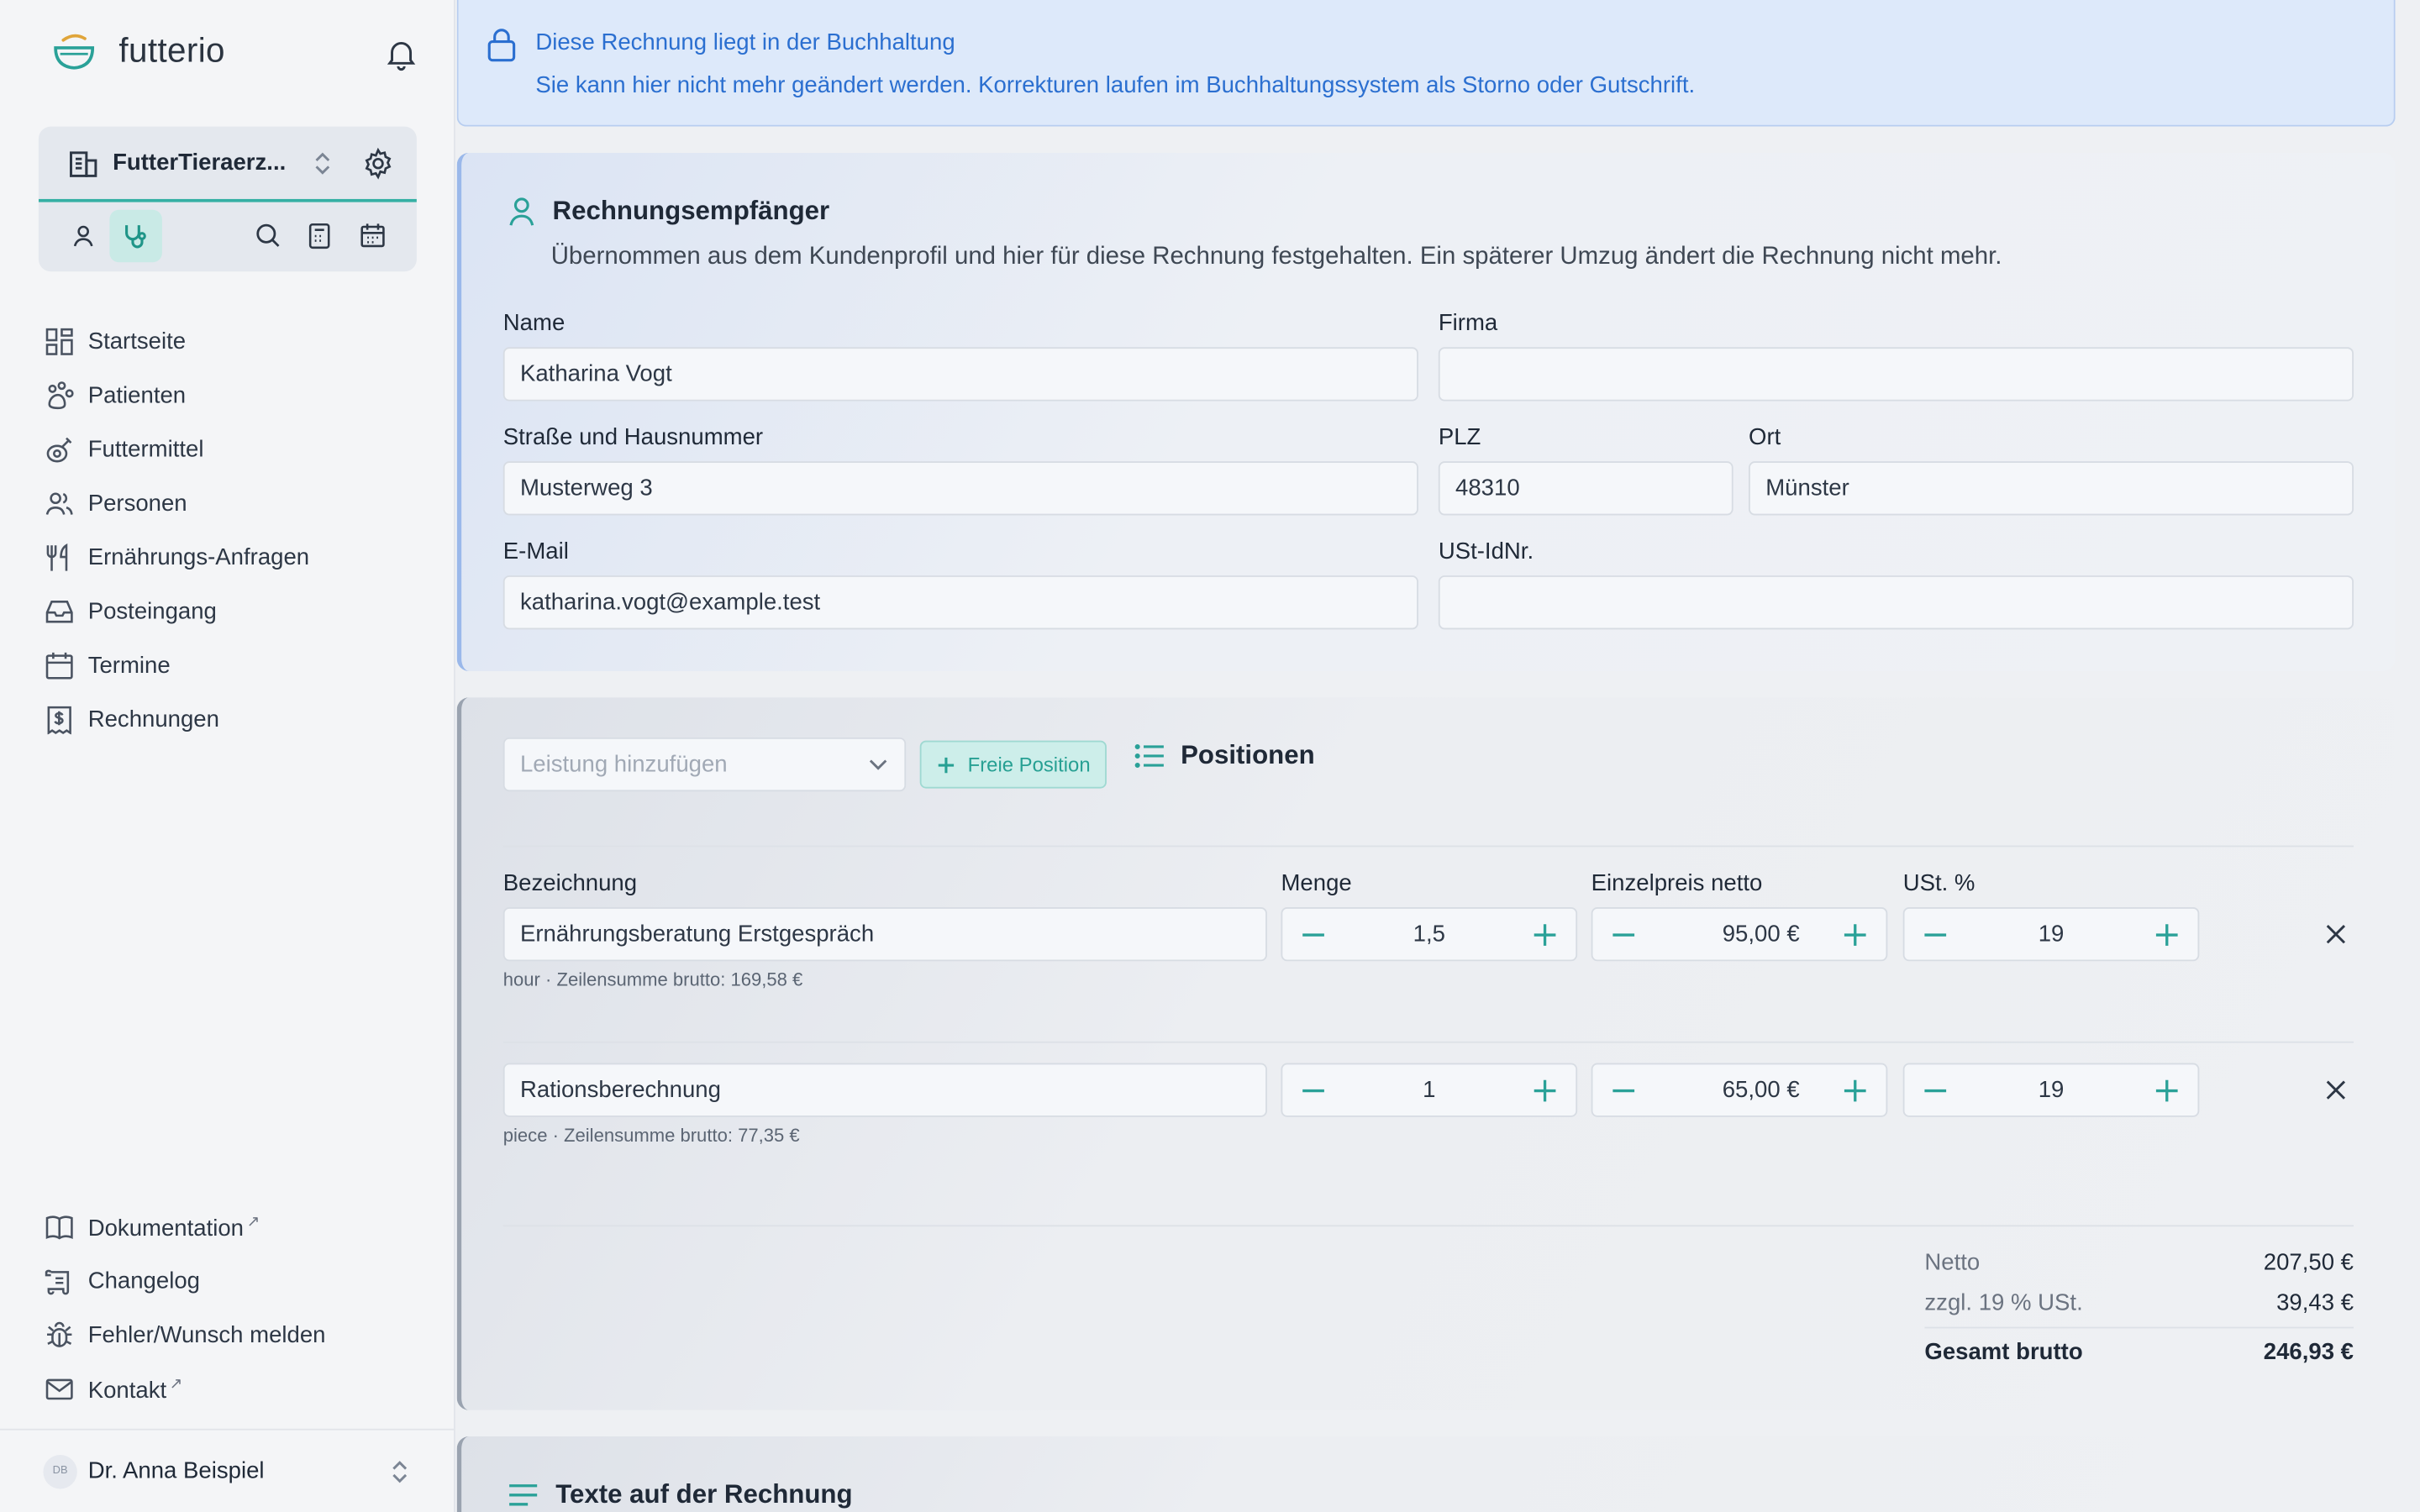  I want to click on vat-value: 19, so click(2051, 1090).